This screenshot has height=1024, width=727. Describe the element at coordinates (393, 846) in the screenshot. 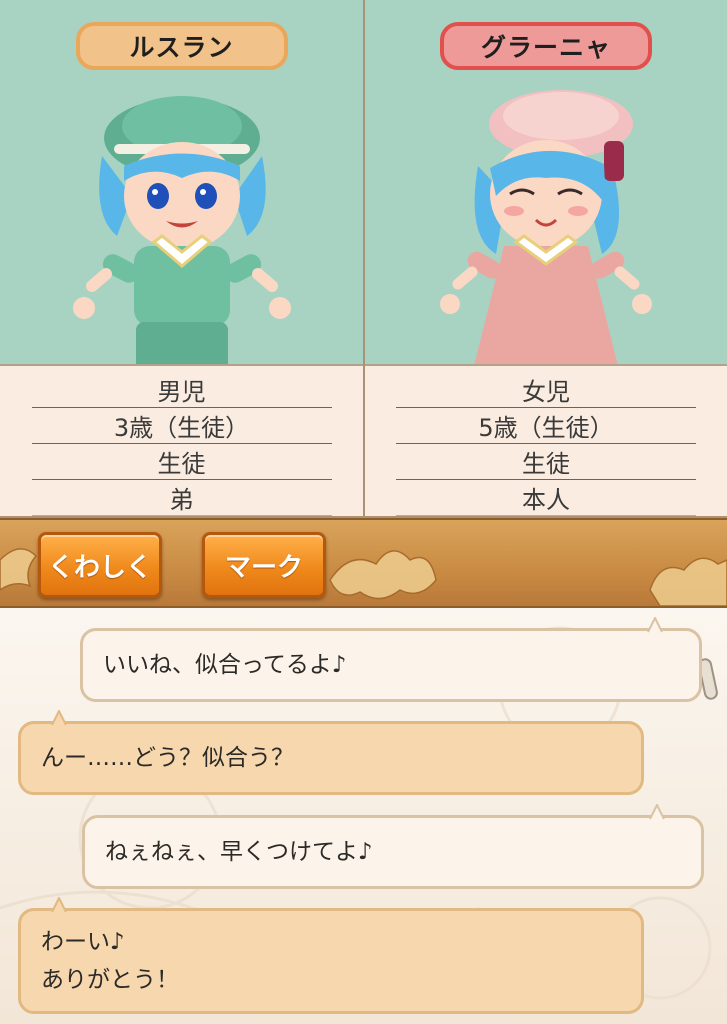

I see `chat-bubble-right: ねぇねぇ、早くつけてよ♪` at that location.